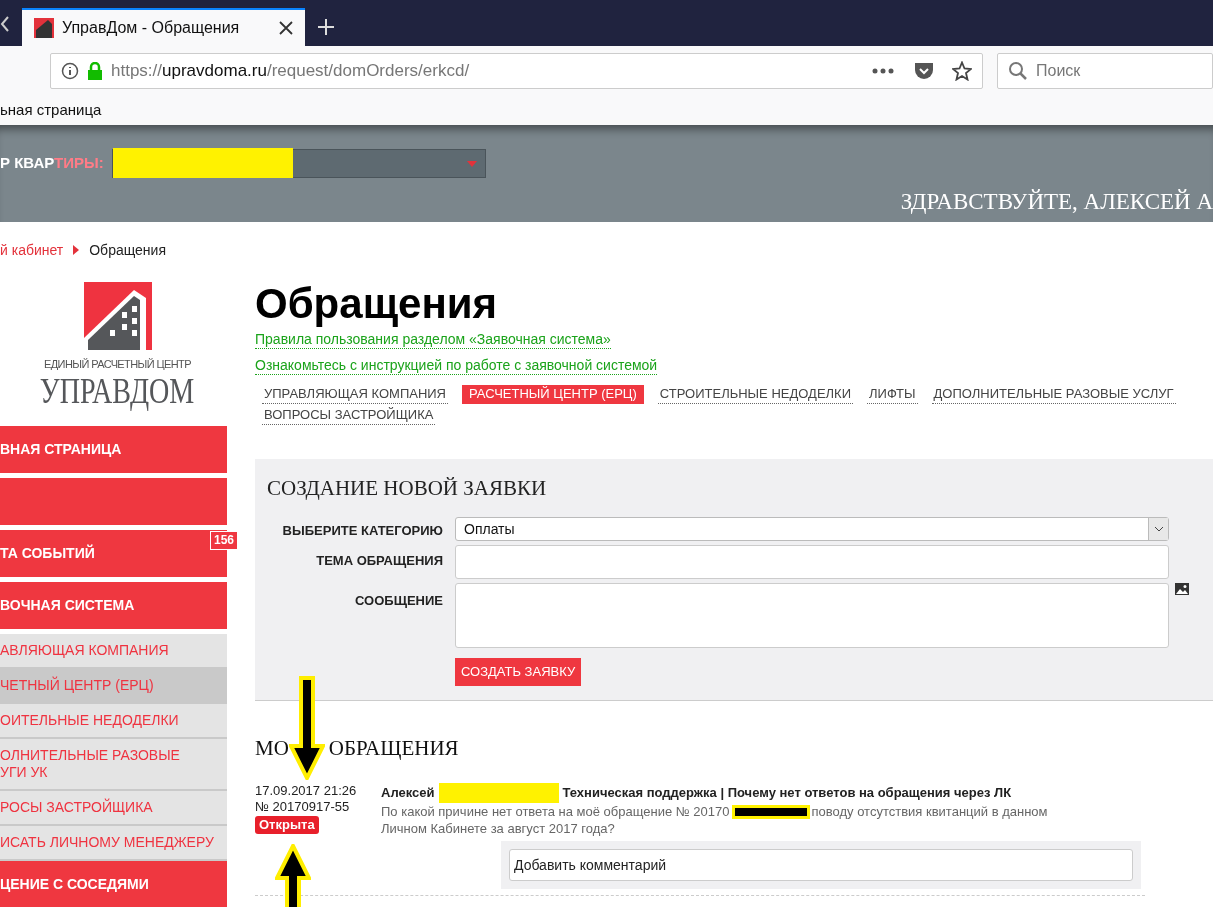 The image size is (1213, 907). Describe the element at coordinates (433, 339) in the screenshot. I see `help-link: Правила пользования разделом «Заявочная система»` at that location.